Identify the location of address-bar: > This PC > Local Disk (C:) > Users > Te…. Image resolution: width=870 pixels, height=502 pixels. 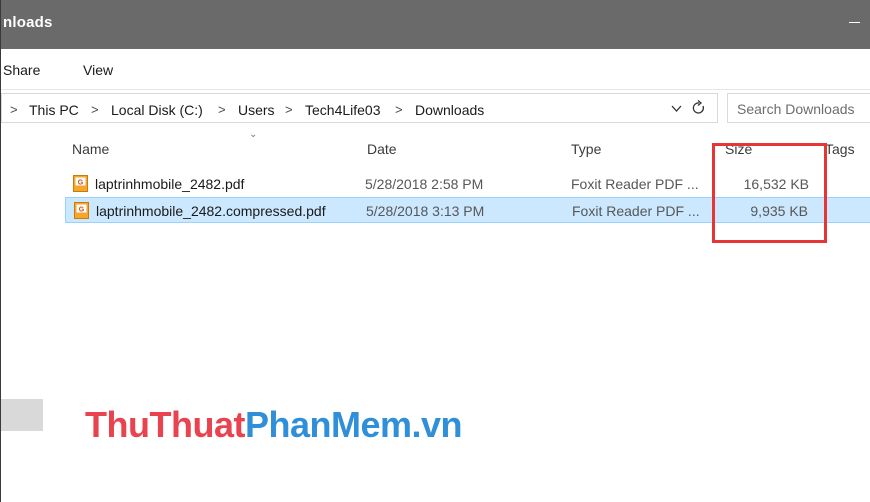
(359, 108).